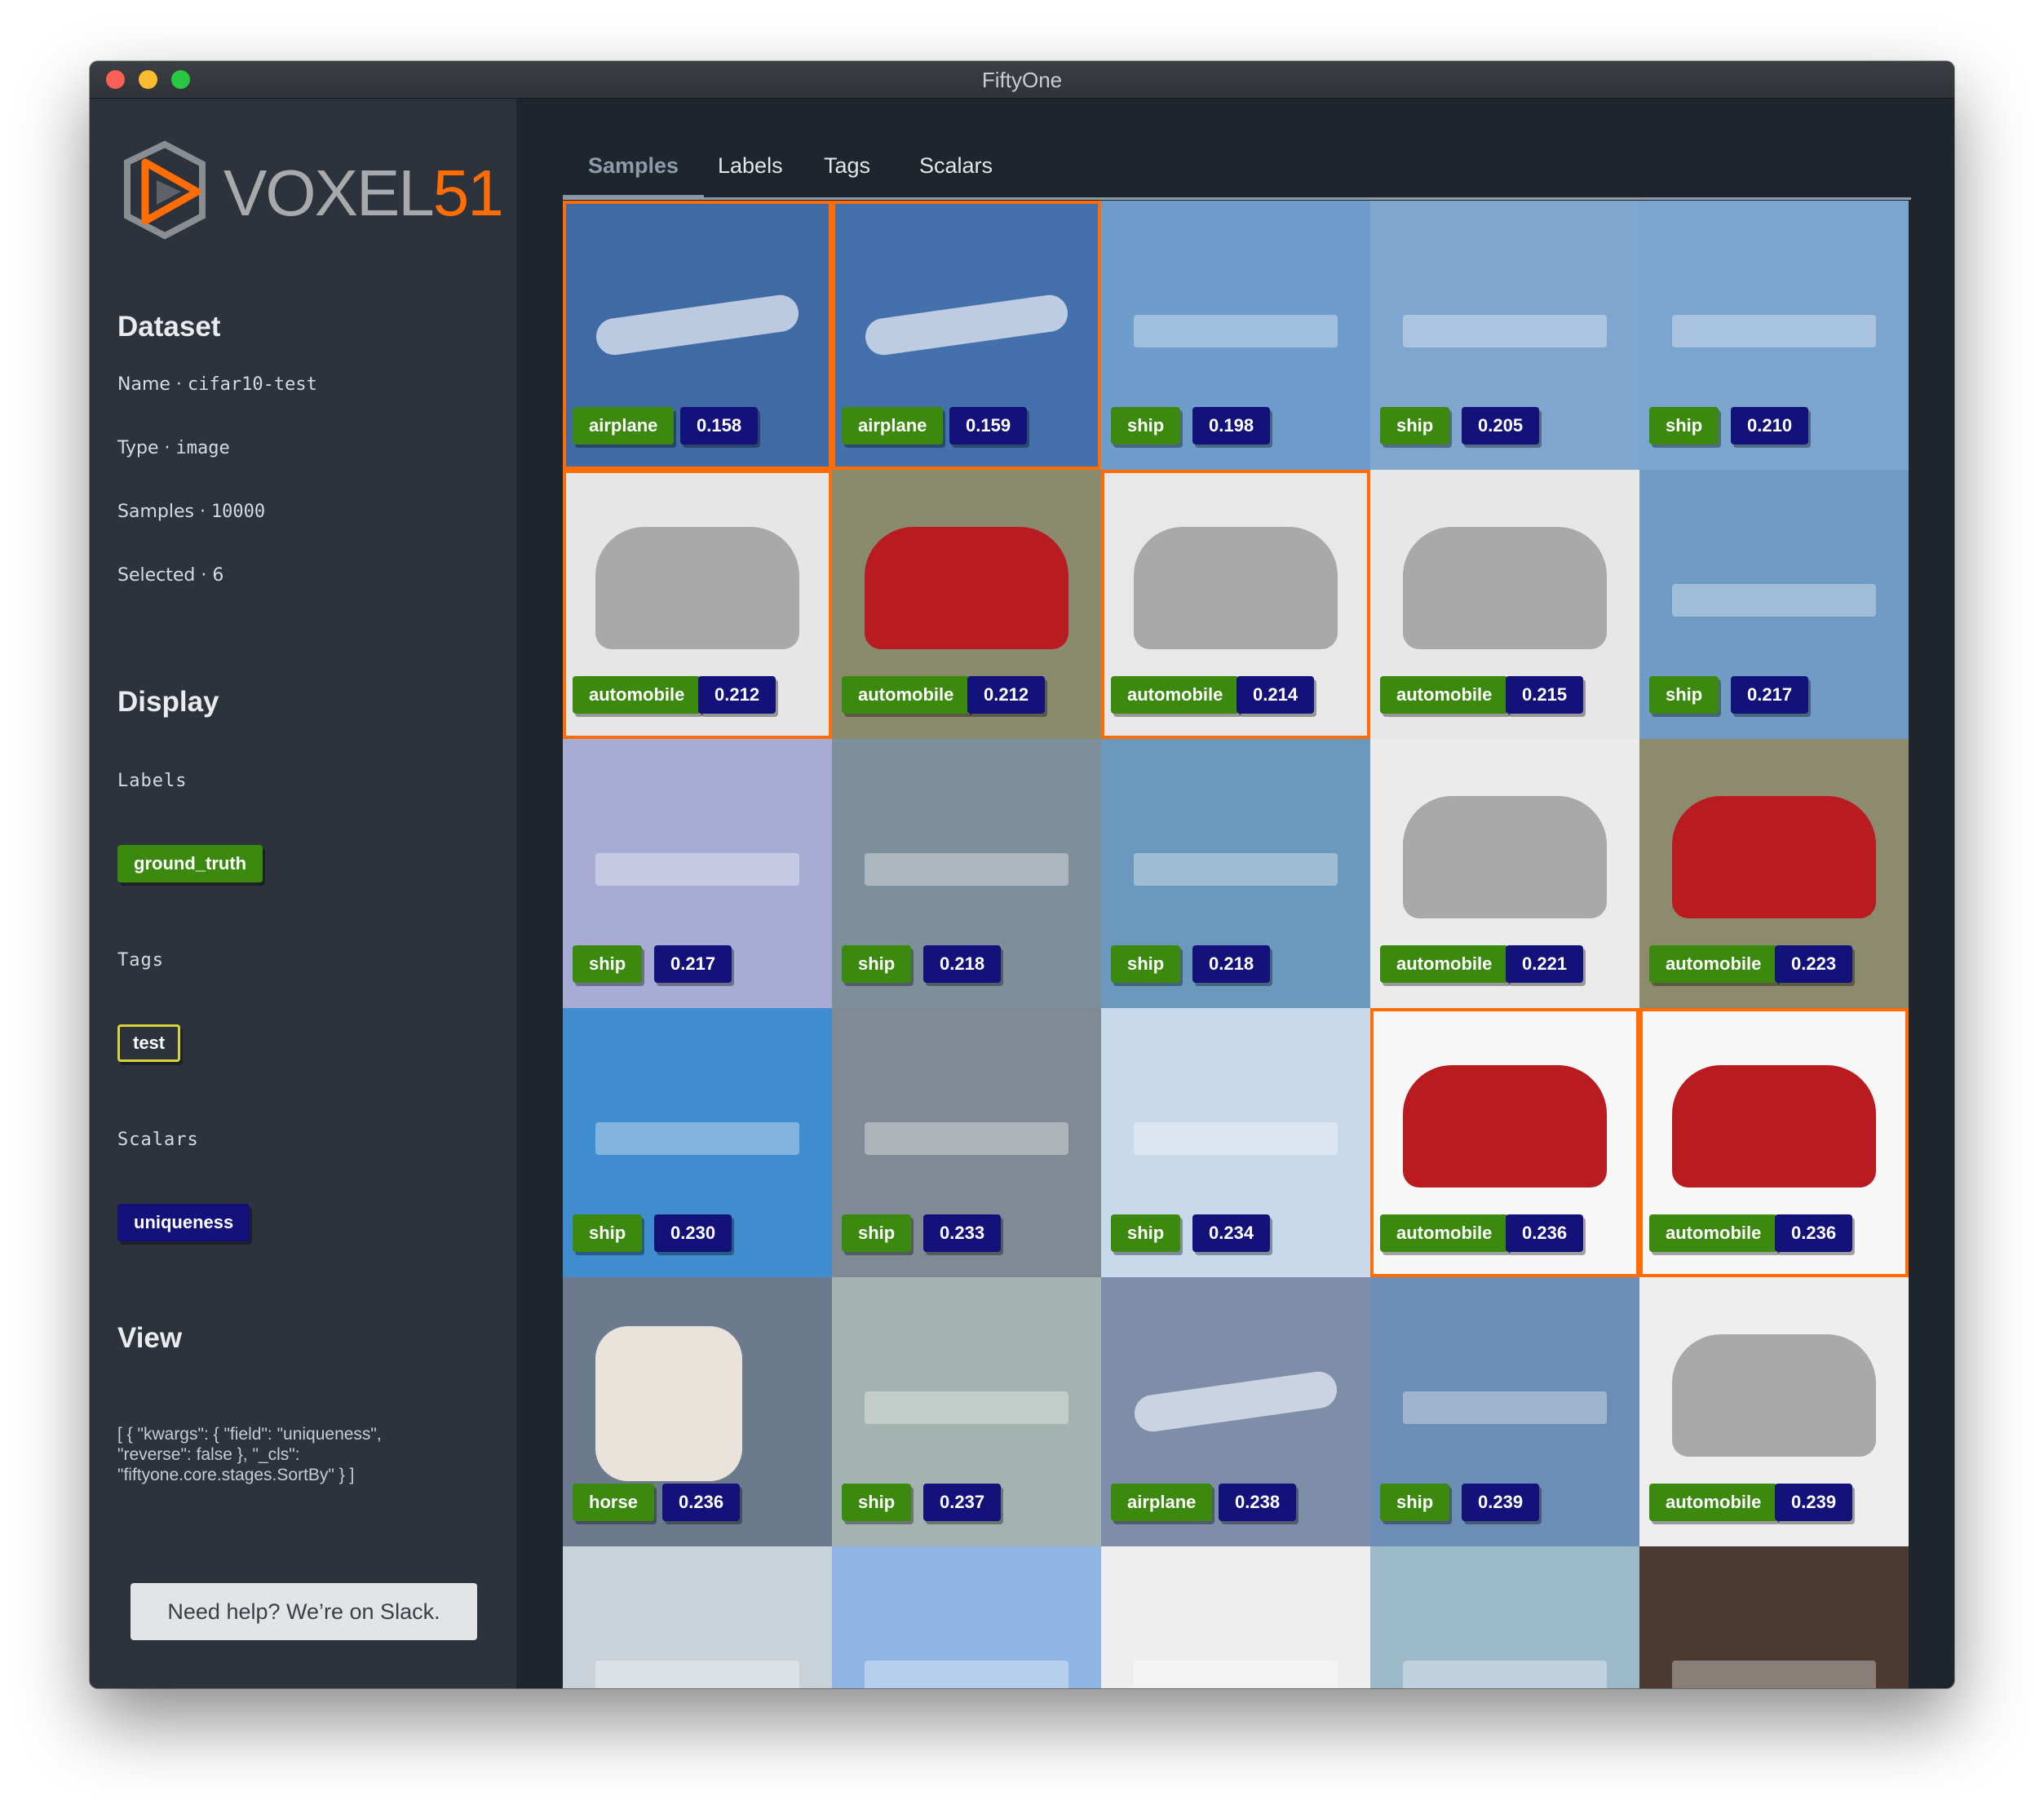 Image resolution: width=2044 pixels, height=1809 pixels. I want to click on sample-tile: airplane 0.158, so click(697, 335).